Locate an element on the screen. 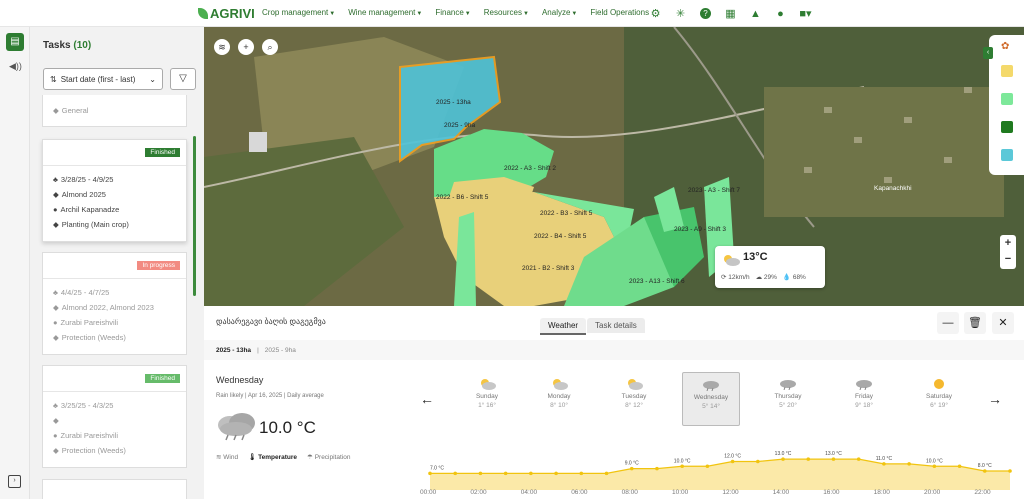  status-badge: In progress is located at coordinates (158, 265).